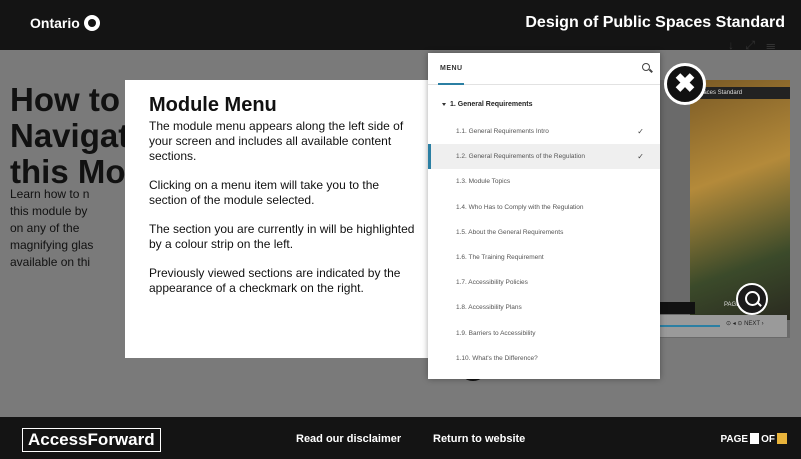  I want to click on menu-item: 1.9. Barriers to Accessibility, so click(544, 333).